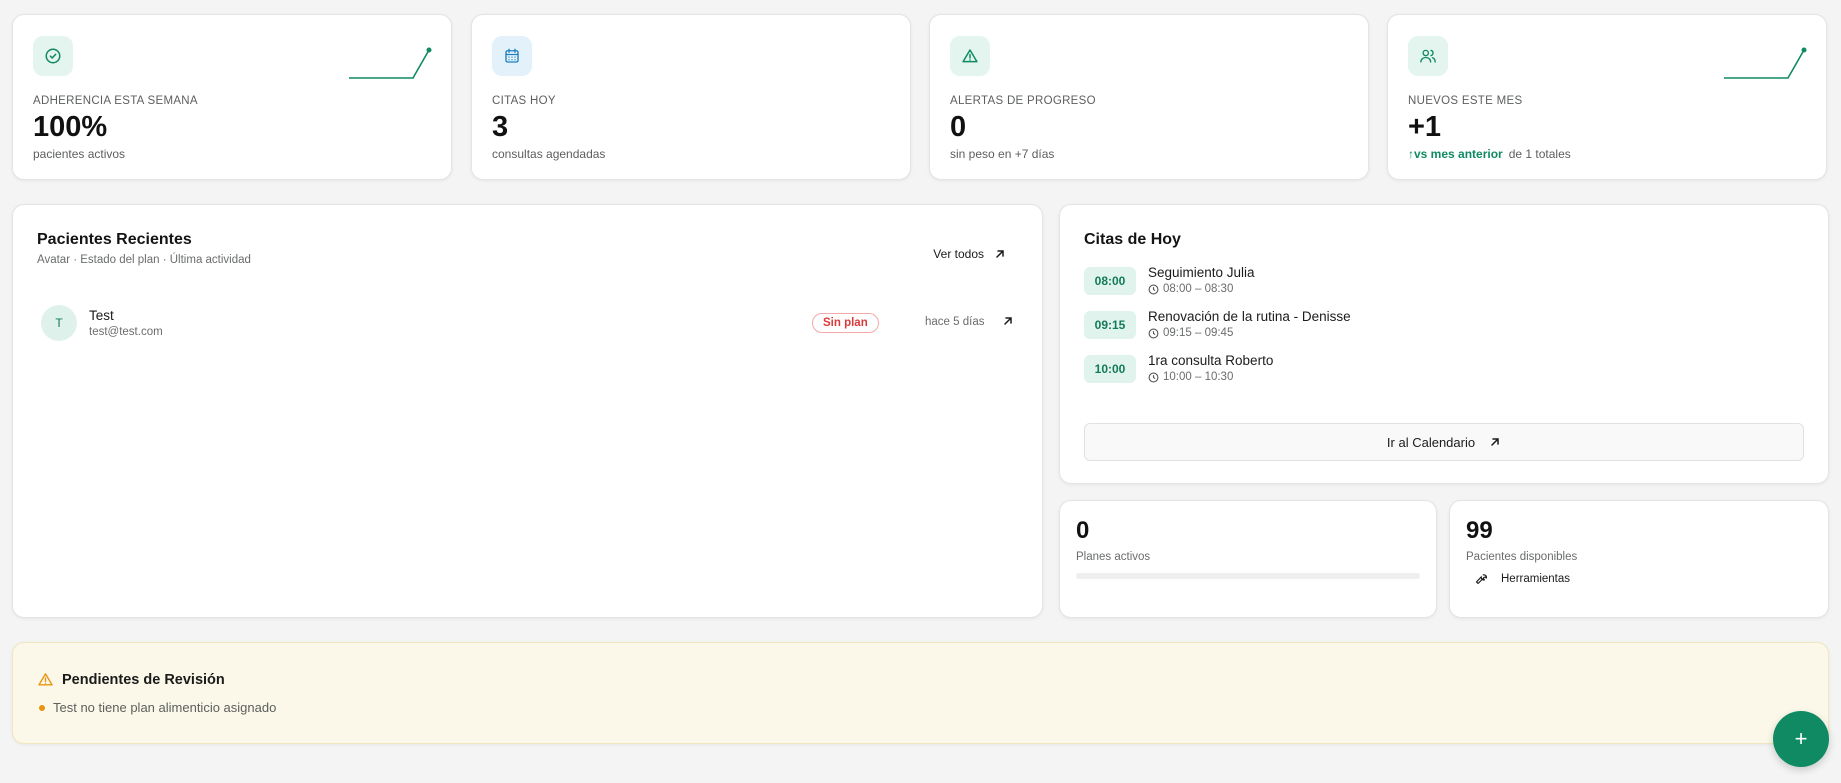 This screenshot has height=783, width=1841. What do you see at coordinates (101, 315) in the screenshot?
I see `patient-name: Test` at bounding box center [101, 315].